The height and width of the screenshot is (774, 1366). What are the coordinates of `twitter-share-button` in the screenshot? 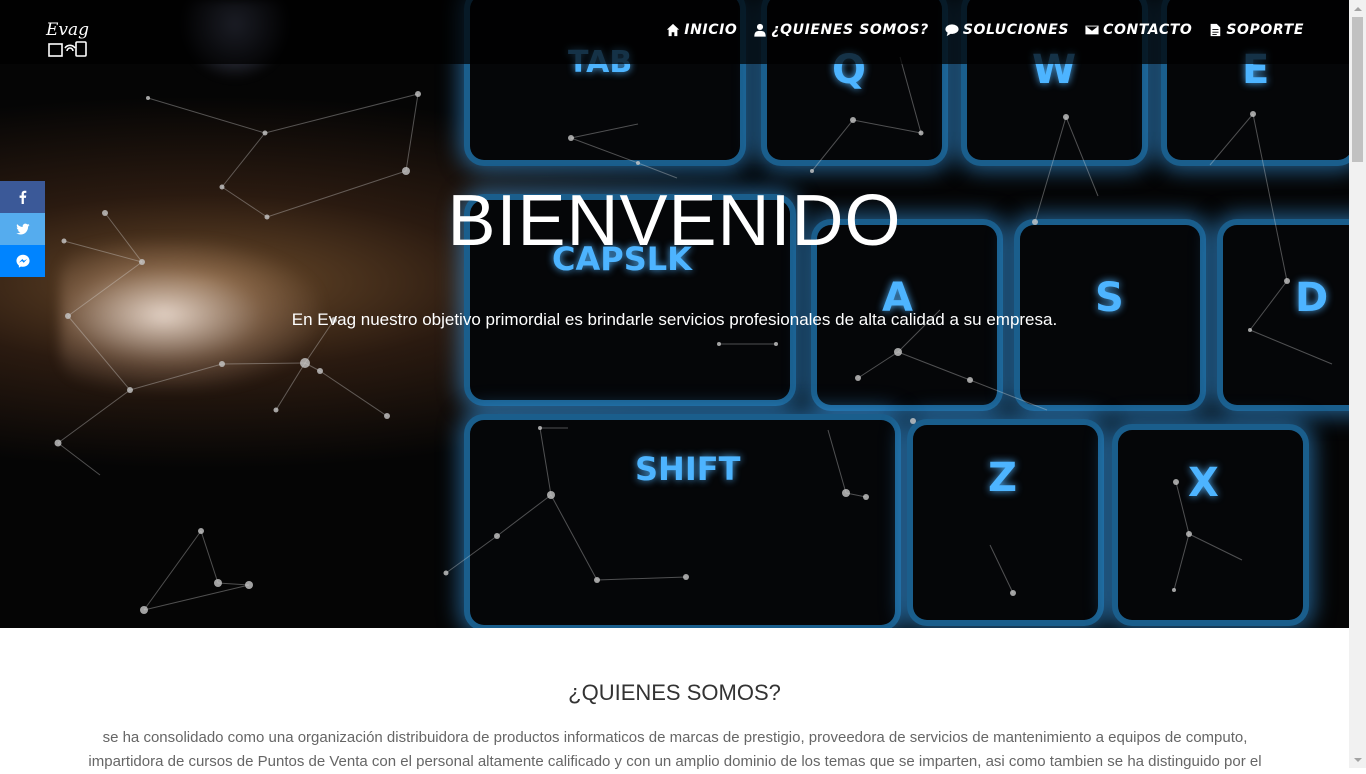 It's located at (22, 229).